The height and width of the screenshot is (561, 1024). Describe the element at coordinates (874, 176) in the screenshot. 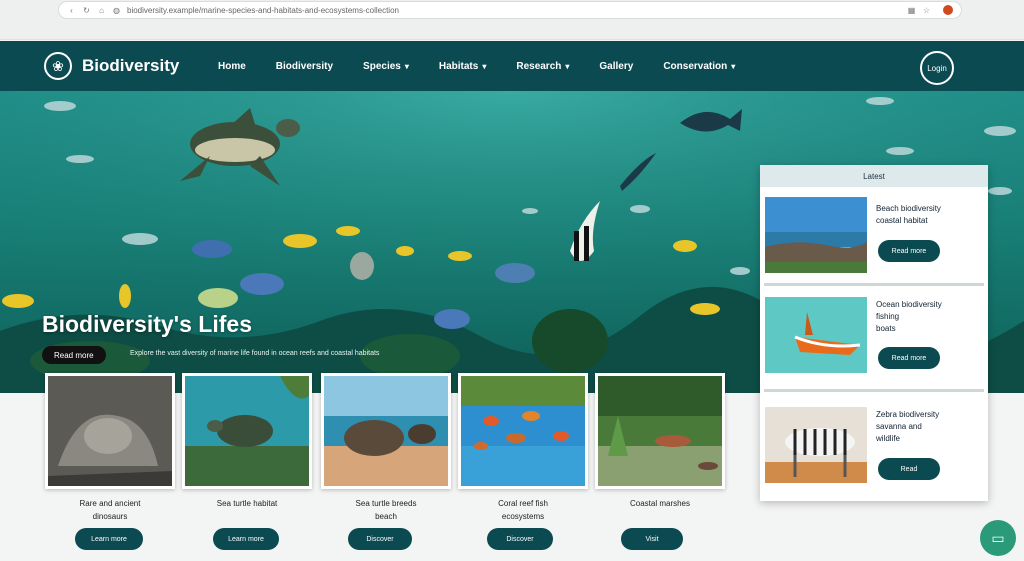

I see `sidebar-header: Latest` at that location.